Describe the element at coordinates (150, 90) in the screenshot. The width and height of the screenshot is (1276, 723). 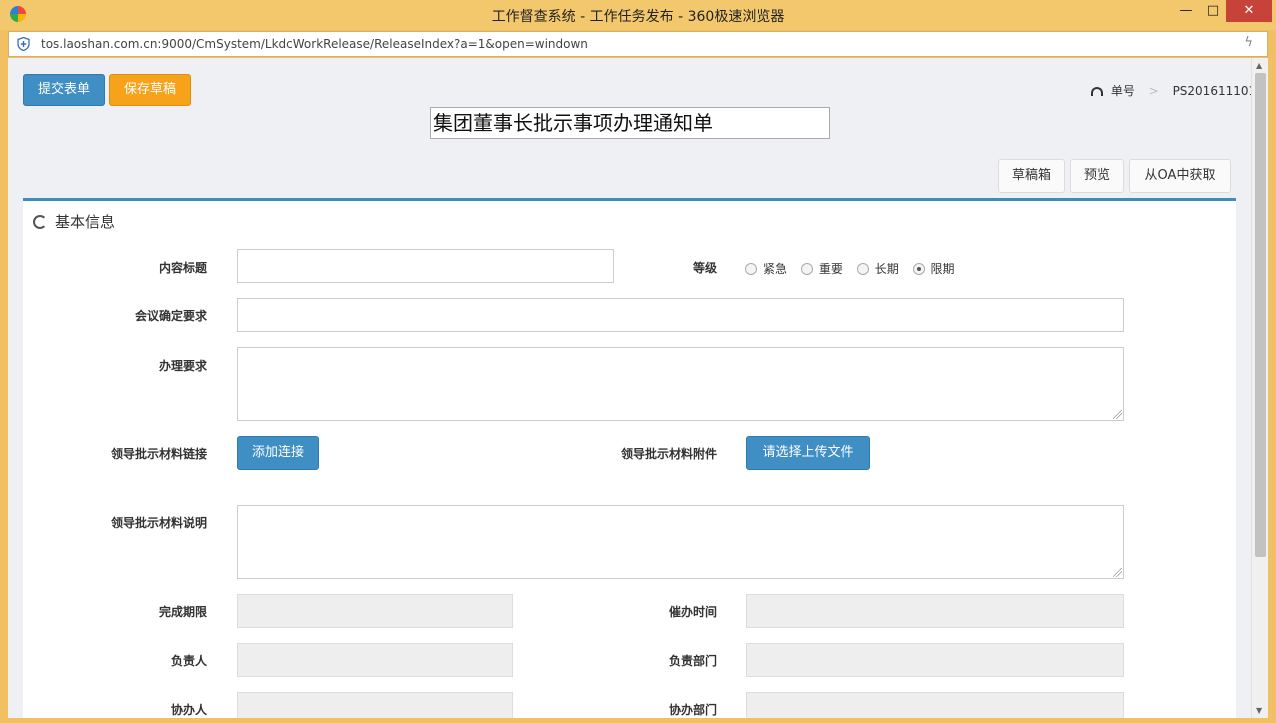
I see `save-draft-button: 保存草稿` at that location.